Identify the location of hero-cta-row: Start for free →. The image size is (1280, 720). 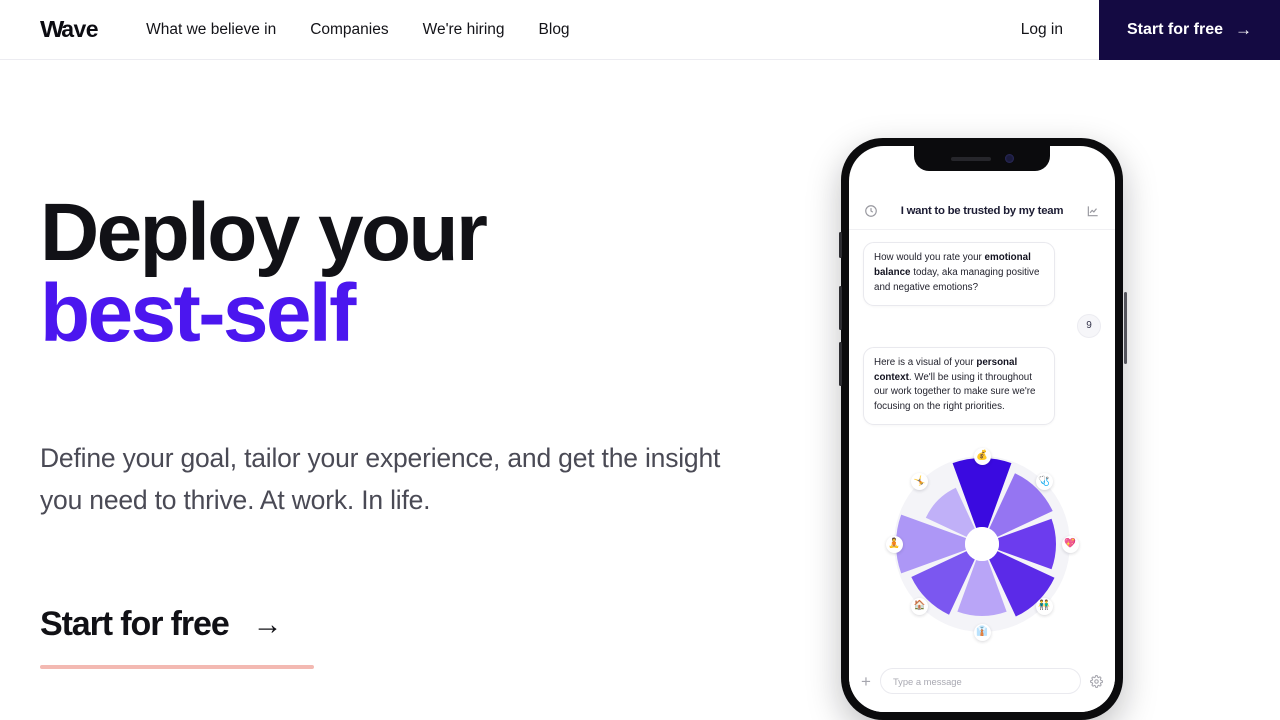
(177, 624).